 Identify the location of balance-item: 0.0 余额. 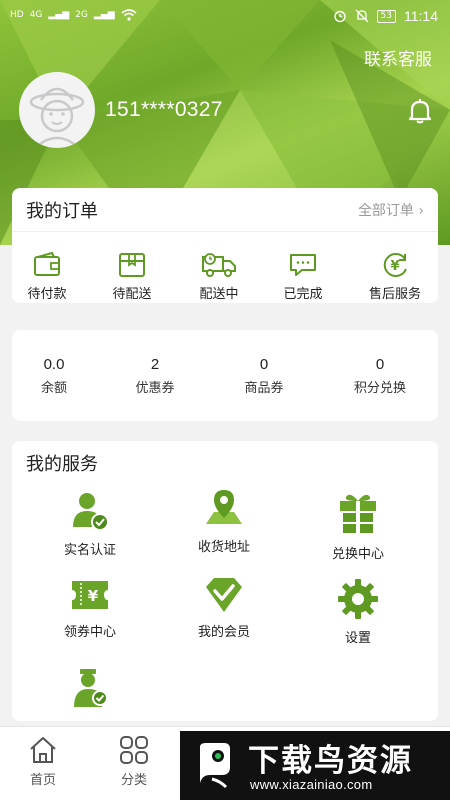
(54, 376).